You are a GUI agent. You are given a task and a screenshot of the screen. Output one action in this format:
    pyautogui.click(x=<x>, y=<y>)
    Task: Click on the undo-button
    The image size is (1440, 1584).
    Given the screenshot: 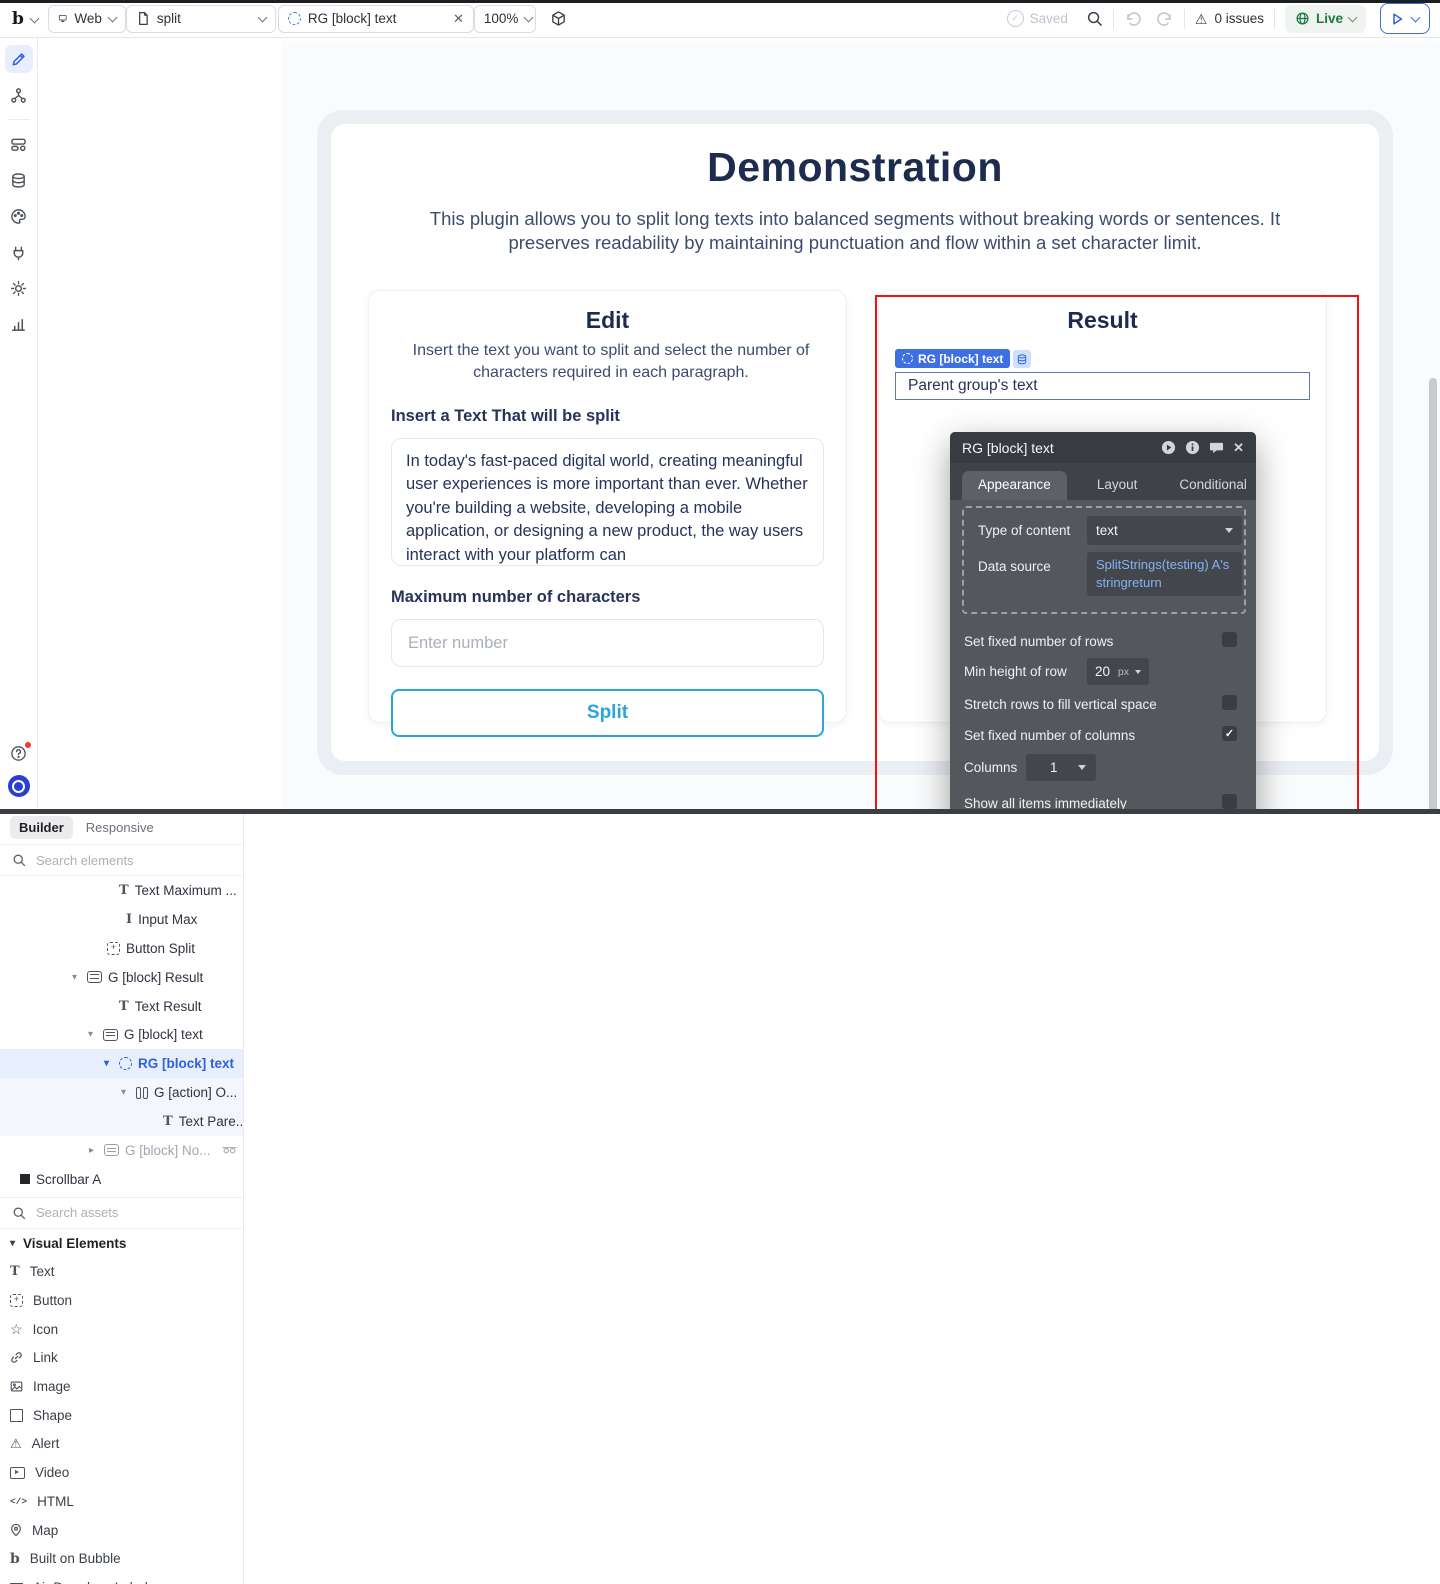 What is the action you would take?
    pyautogui.click(x=1133, y=19)
    